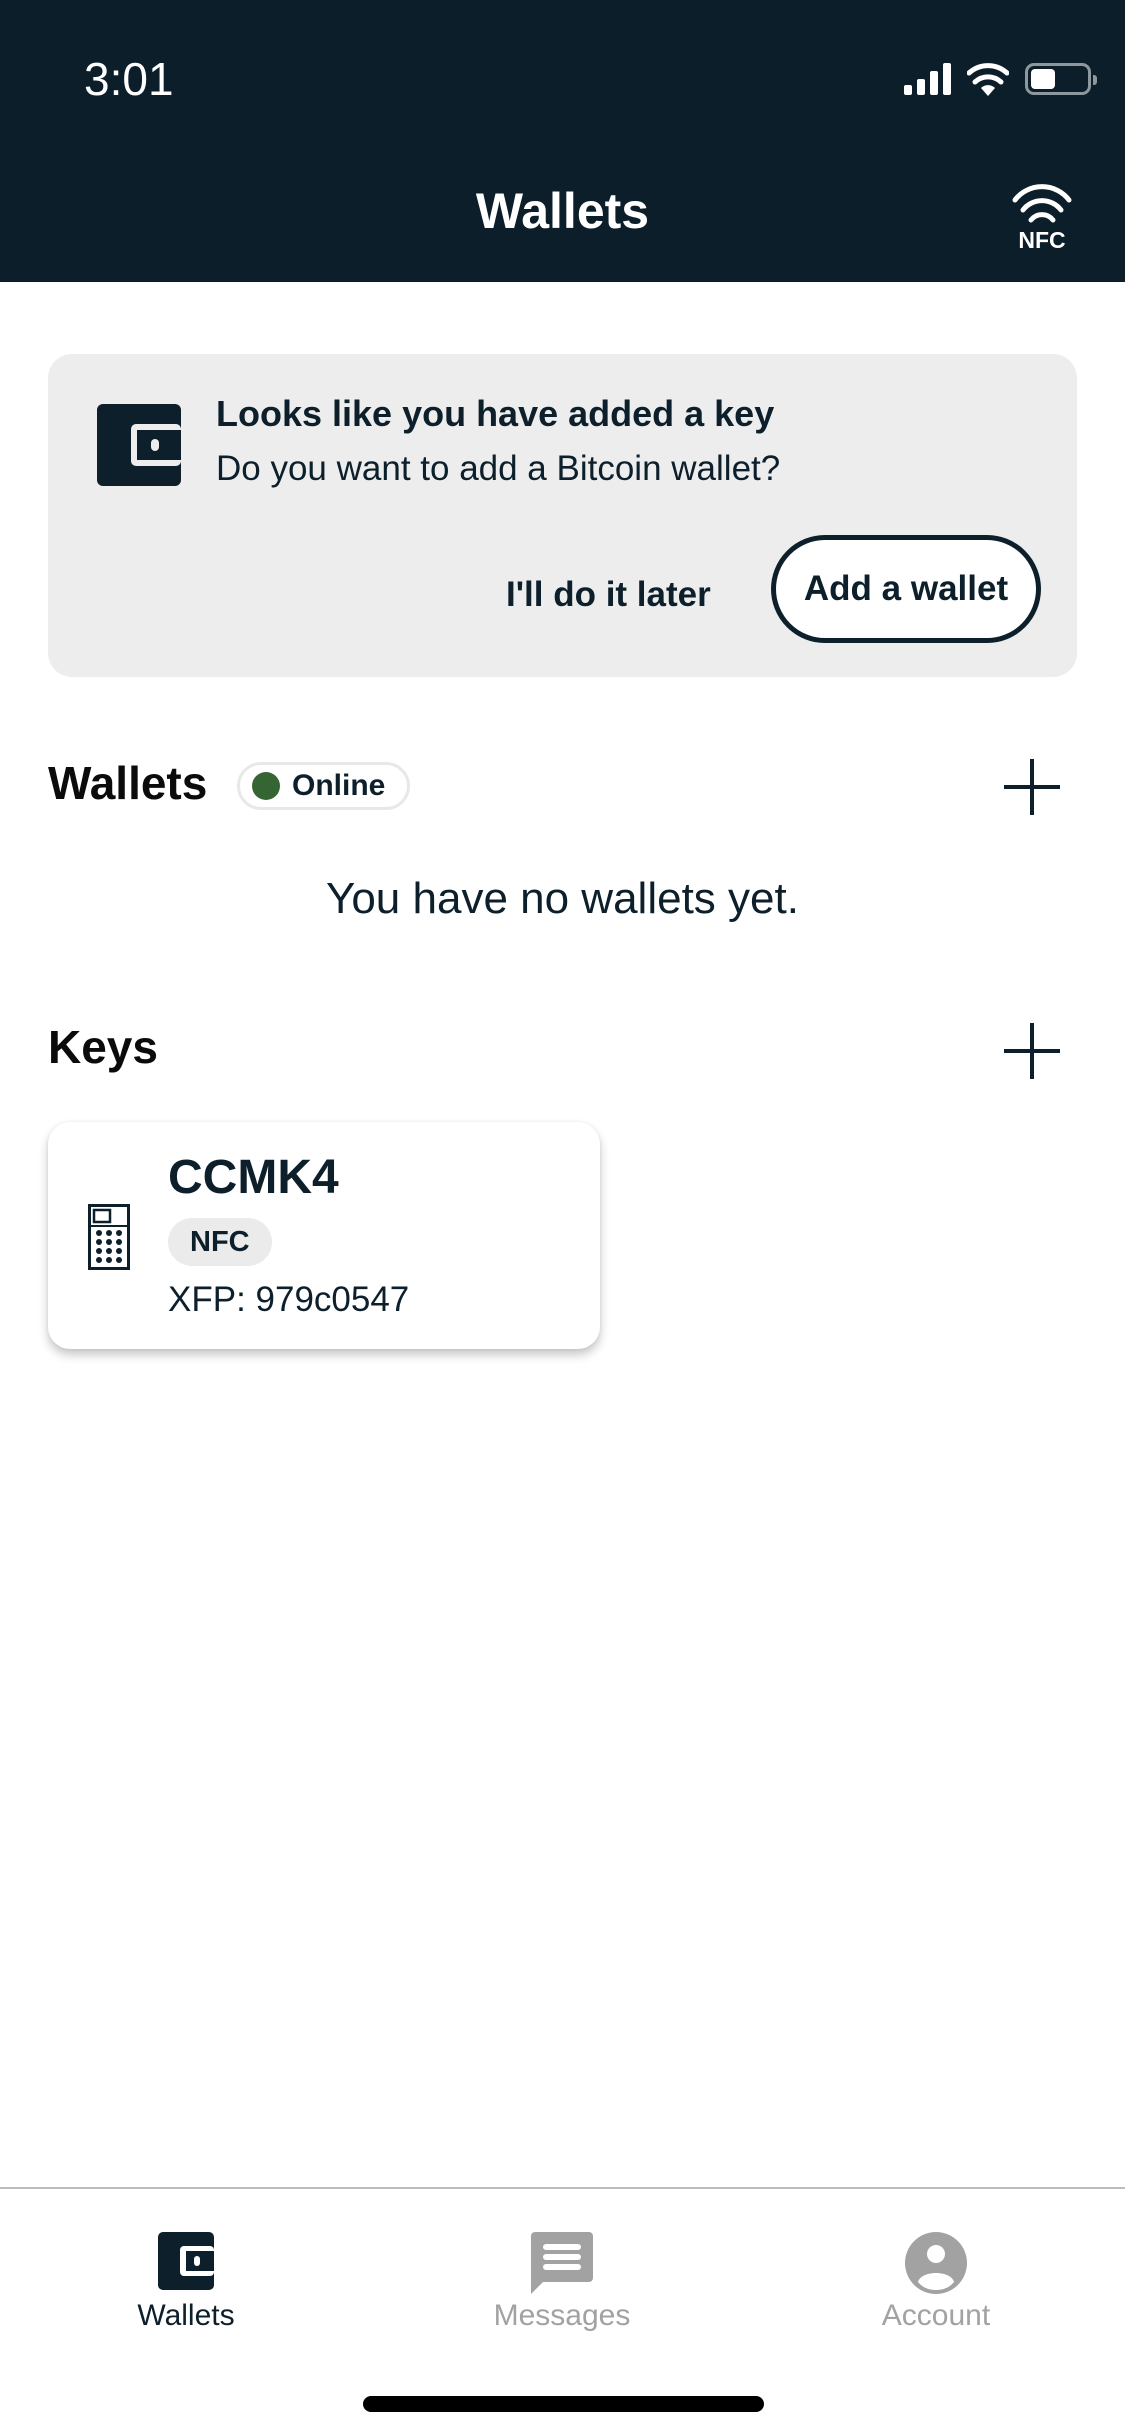  What do you see at coordinates (608, 595) in the screenshot?
I see `do-it-later-button: I'll do it later` at bounding box center [608, 595].